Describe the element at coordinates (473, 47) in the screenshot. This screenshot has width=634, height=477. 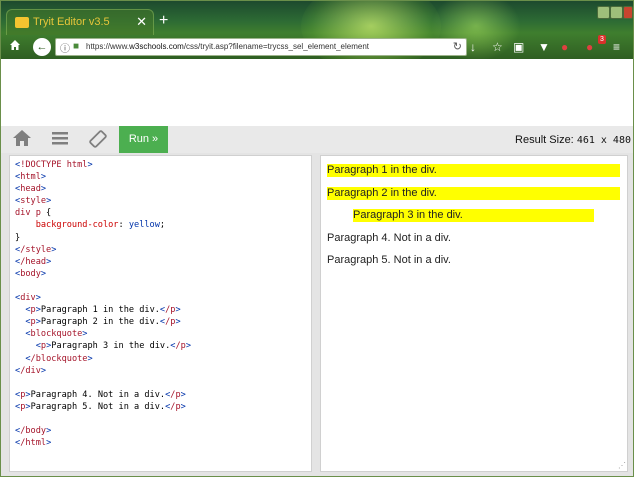
I see `download-icon: ↓` at that location.